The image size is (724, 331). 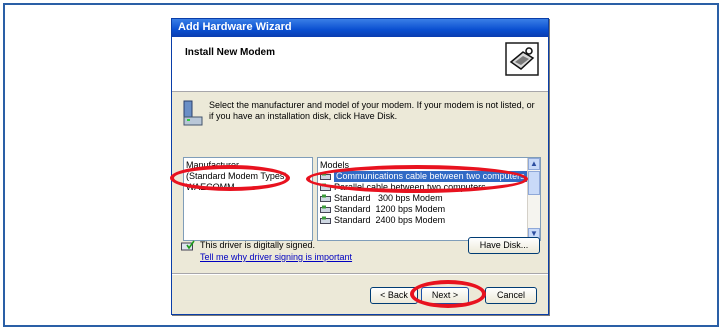 I want to click on manufacturer-item-standard: (Standard Modem Types), so click(x=248, y=176).